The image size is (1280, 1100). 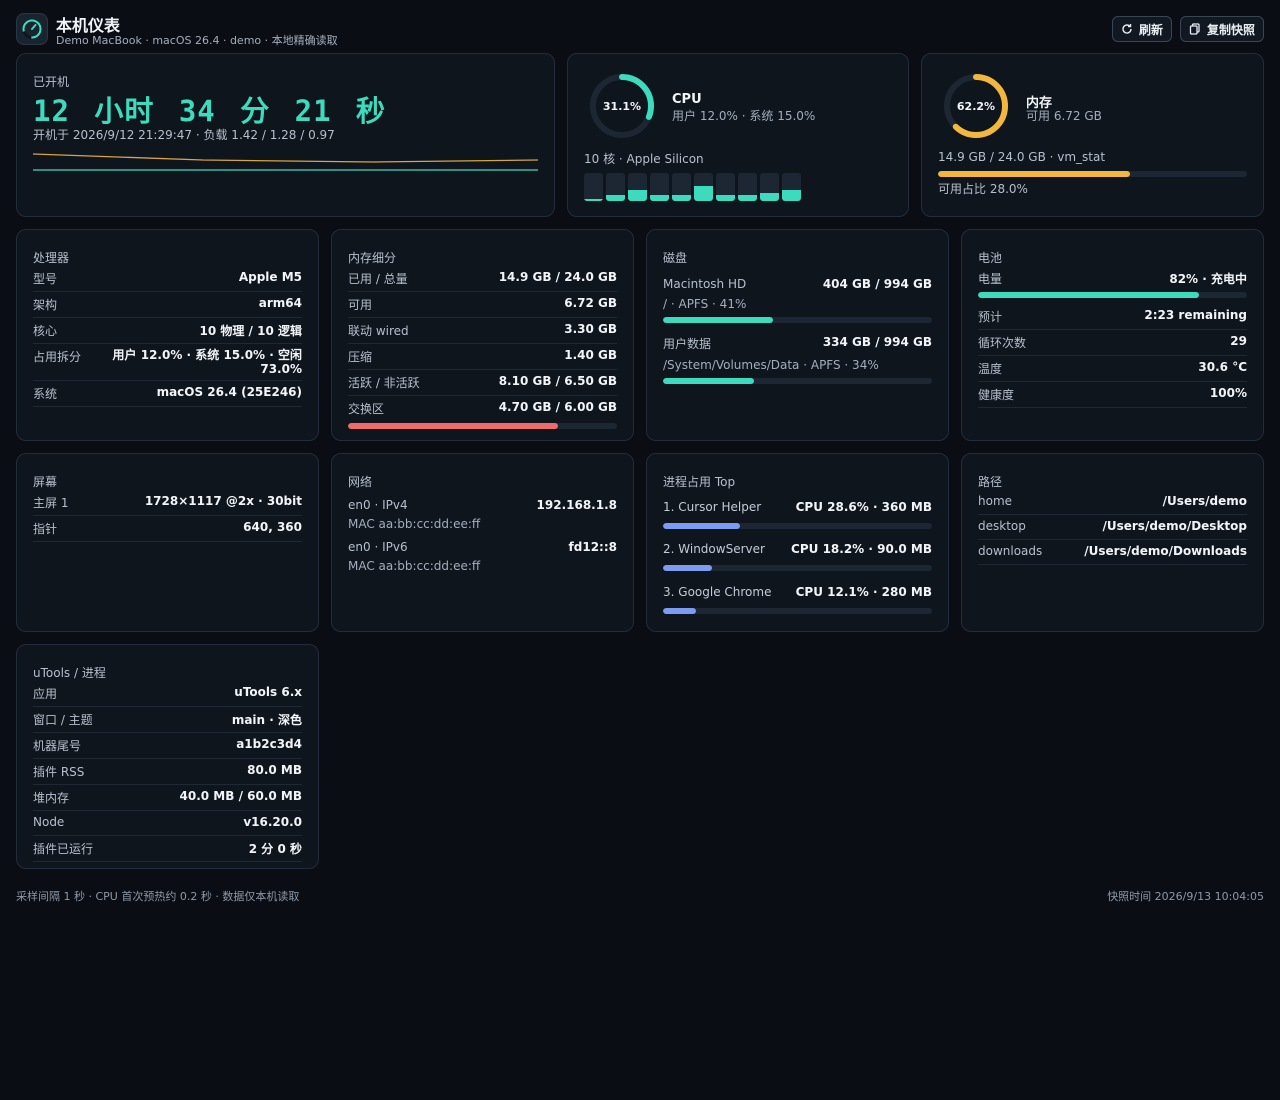 I want to click on row-key: 温度, so click(x=990, y=369).